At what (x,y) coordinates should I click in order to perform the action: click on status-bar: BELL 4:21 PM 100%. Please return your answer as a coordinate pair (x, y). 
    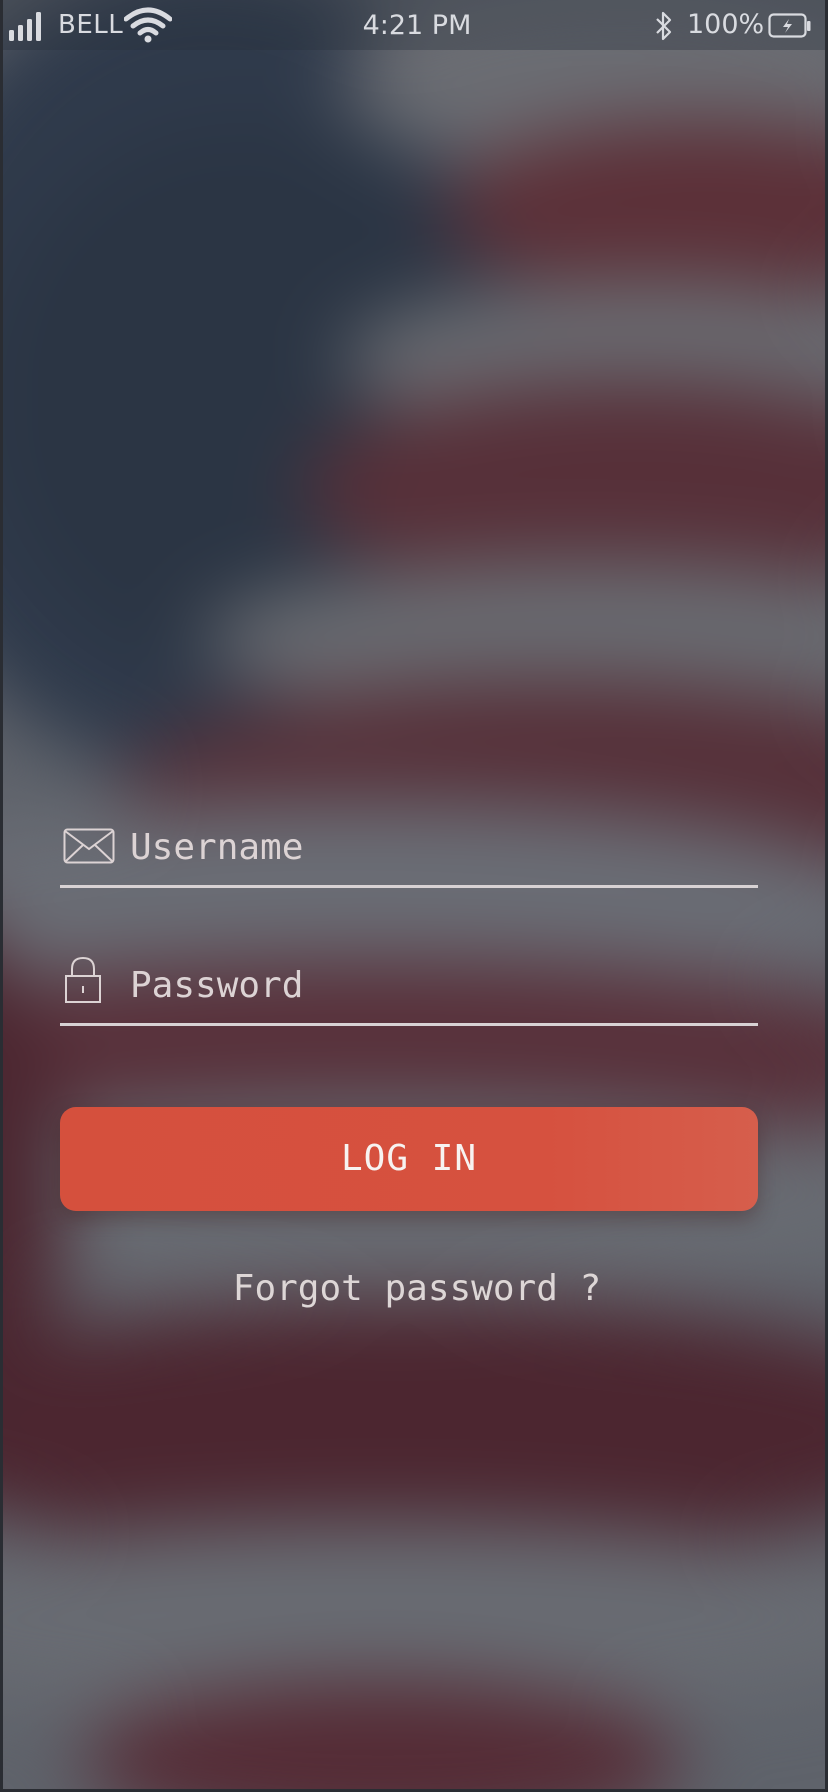
    Looking at the image, I should click on (414, 25).